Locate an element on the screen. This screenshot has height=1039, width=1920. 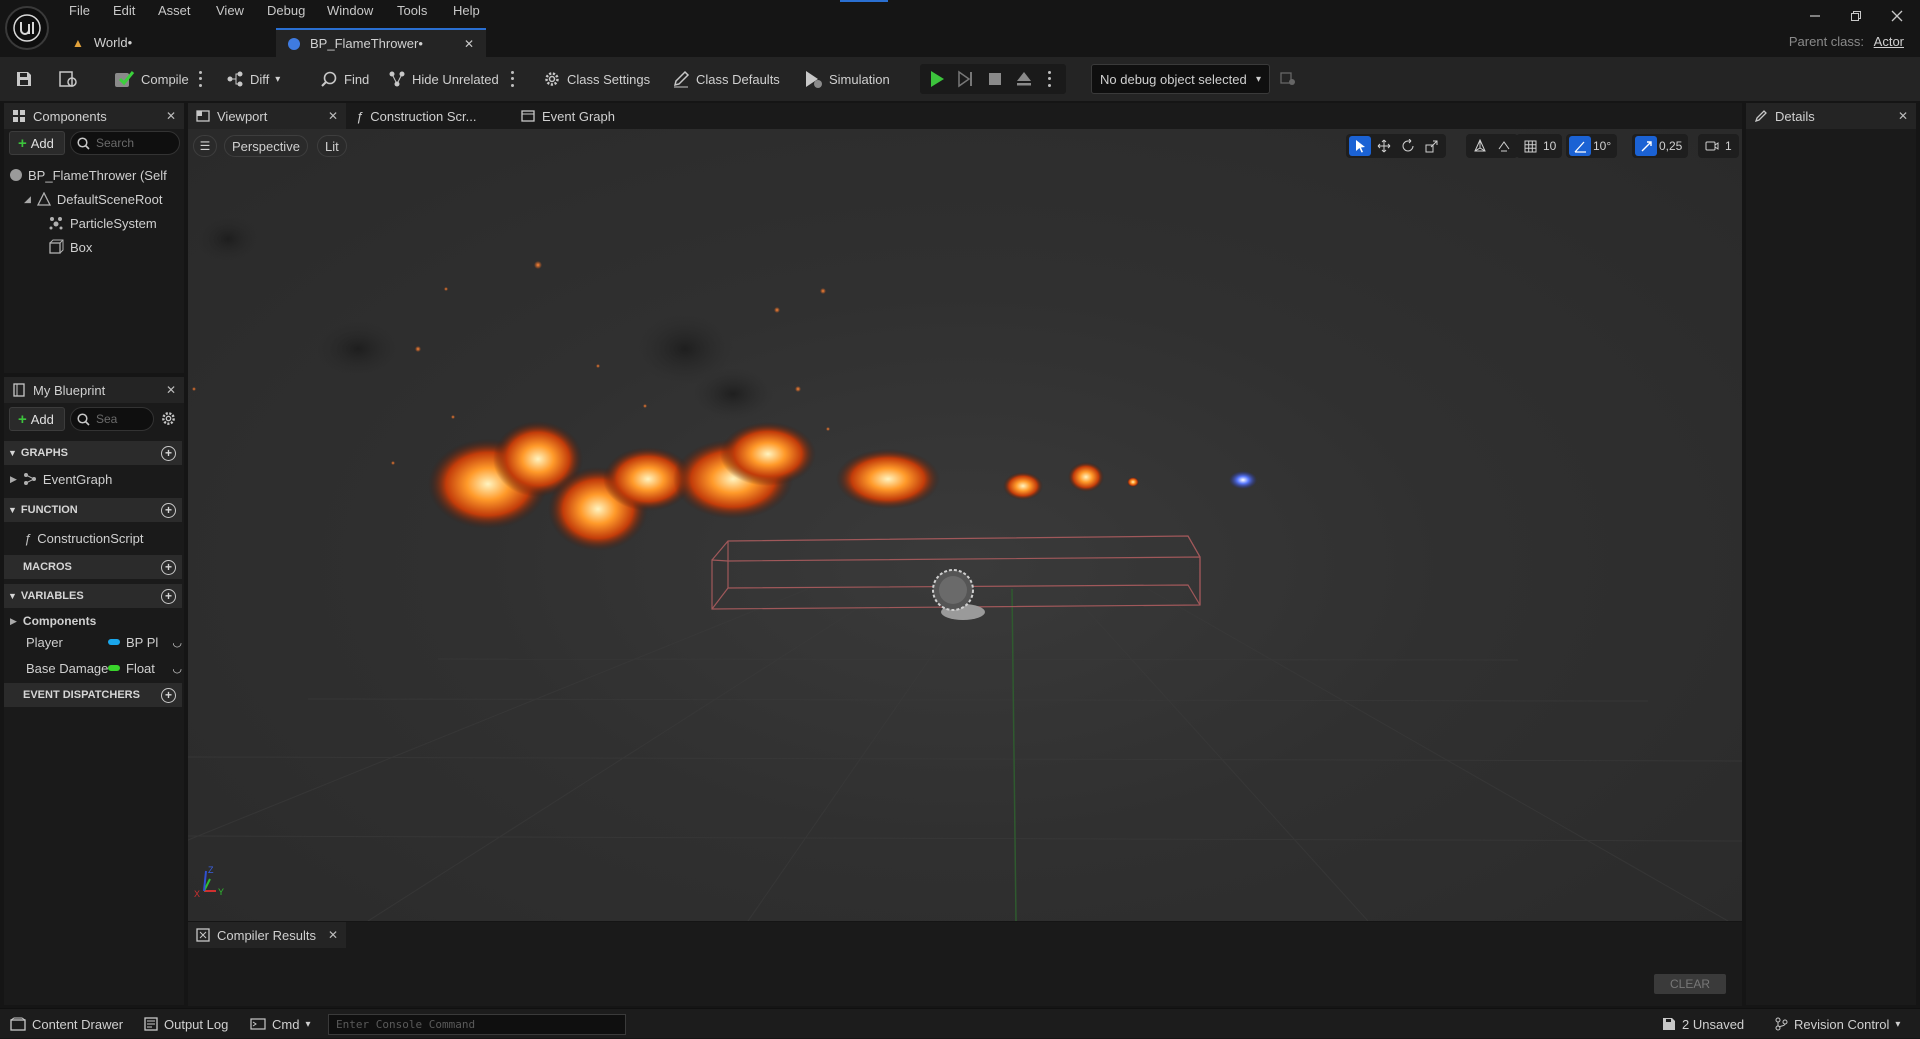
clear-button: CLEAR is located at coordinates (1690, 984).